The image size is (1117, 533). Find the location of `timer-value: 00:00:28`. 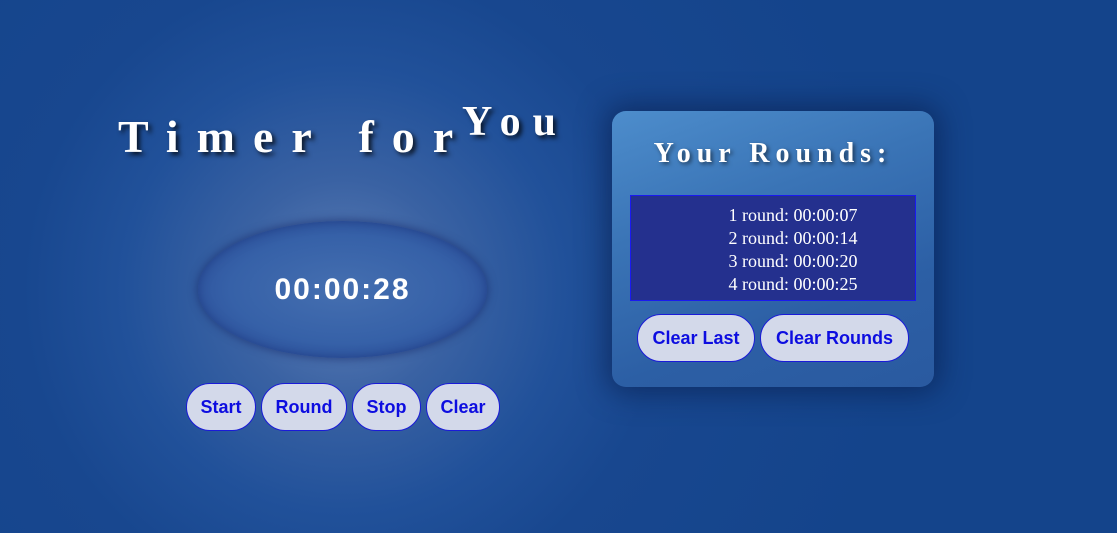

timer-value: 00:00:28 is located at coordinates (342, 289).